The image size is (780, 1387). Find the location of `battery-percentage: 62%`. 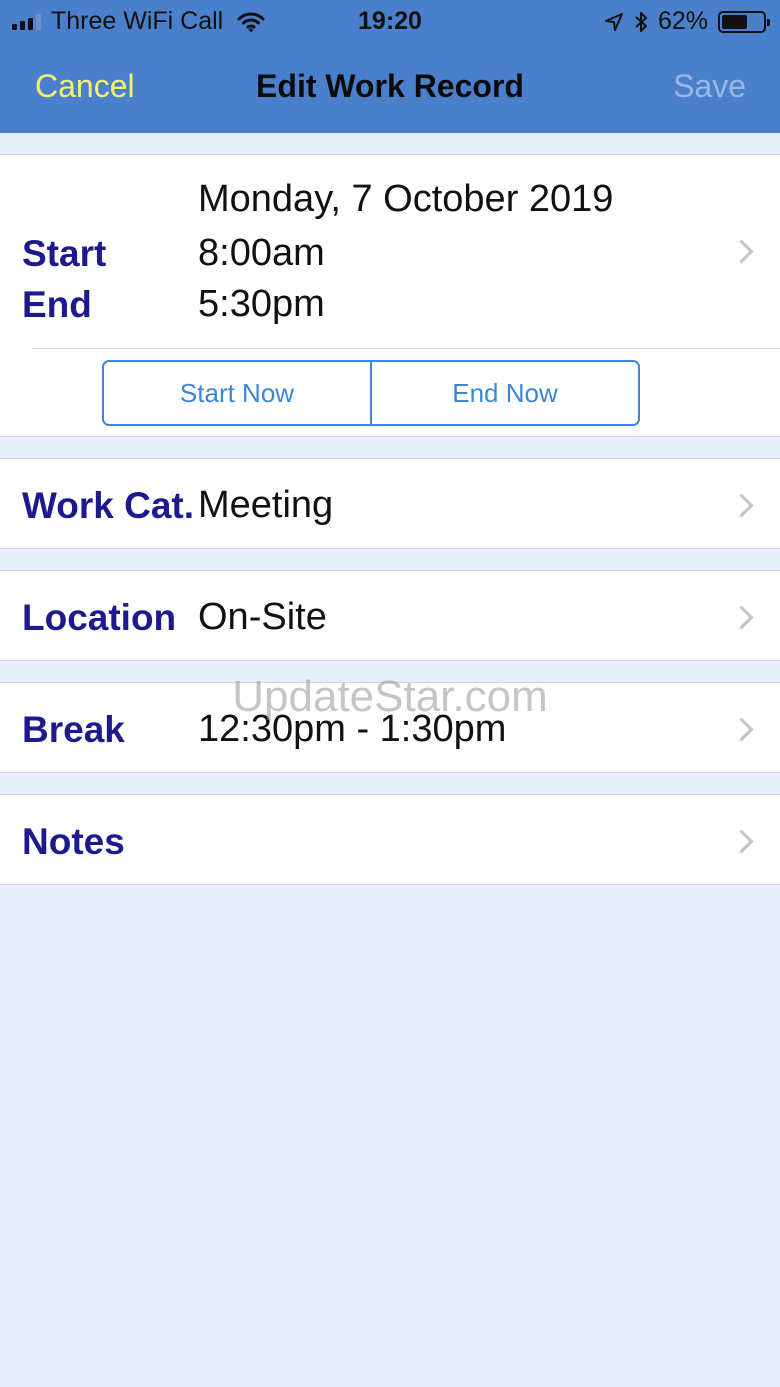

battery-percentage: 62% is located at coordinates (682, 21).